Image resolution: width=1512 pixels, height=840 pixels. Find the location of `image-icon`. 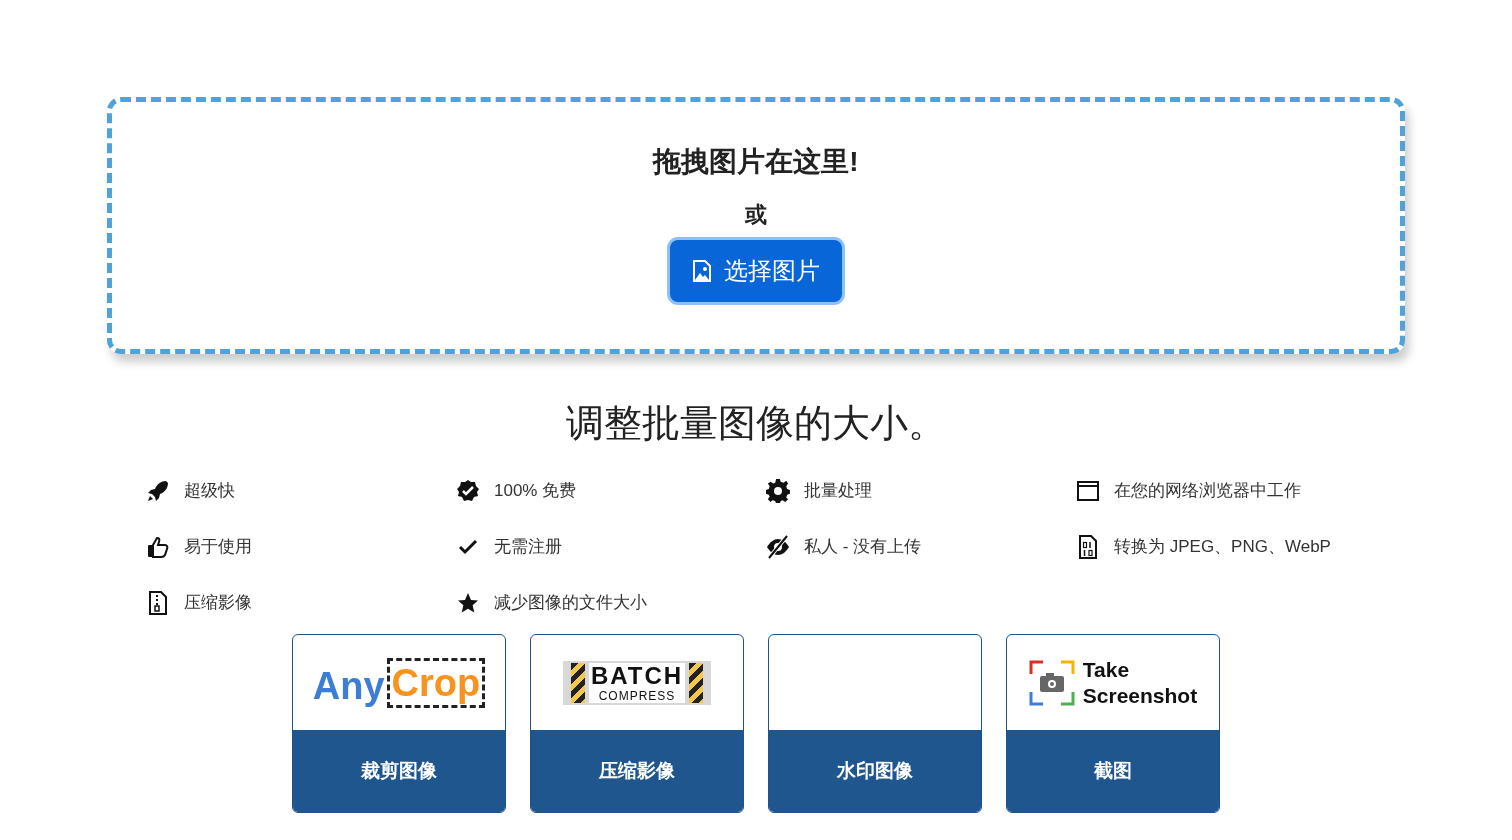

image-icon is located at coordinates (702, 271).